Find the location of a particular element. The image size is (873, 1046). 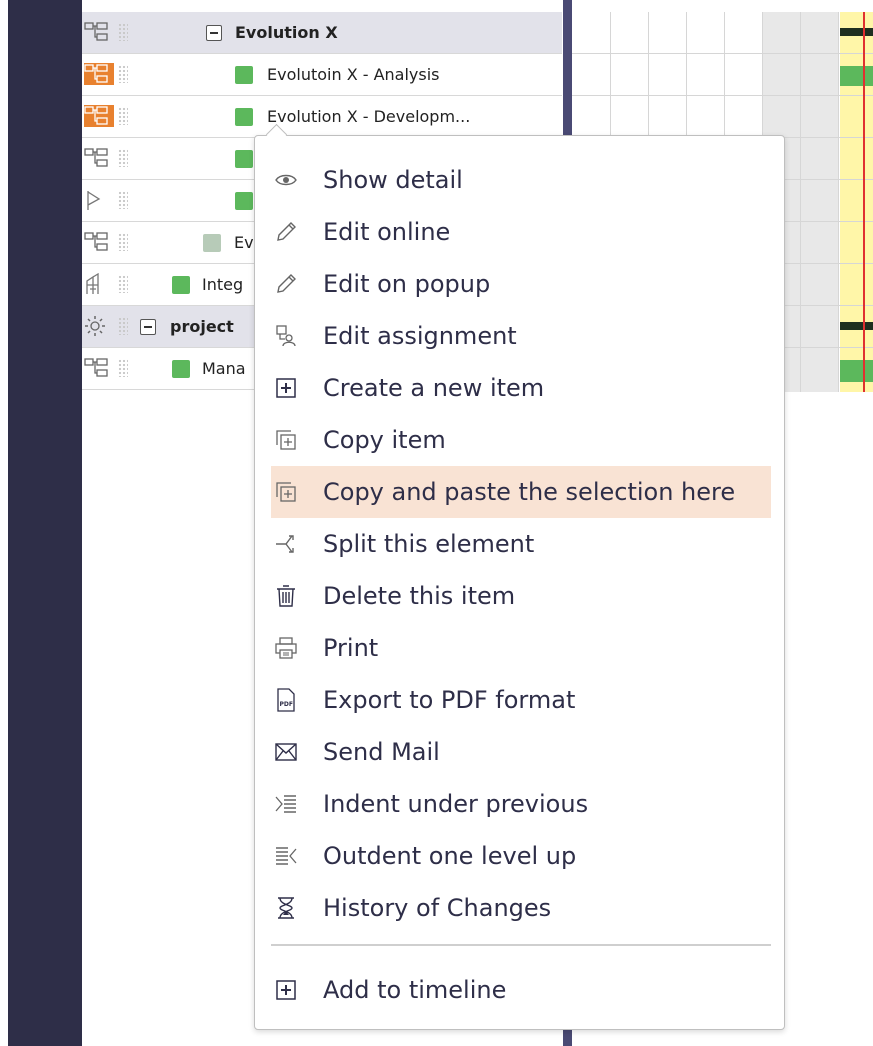

menu-item-split-element: Split this element is located at coordinates (521, 544).